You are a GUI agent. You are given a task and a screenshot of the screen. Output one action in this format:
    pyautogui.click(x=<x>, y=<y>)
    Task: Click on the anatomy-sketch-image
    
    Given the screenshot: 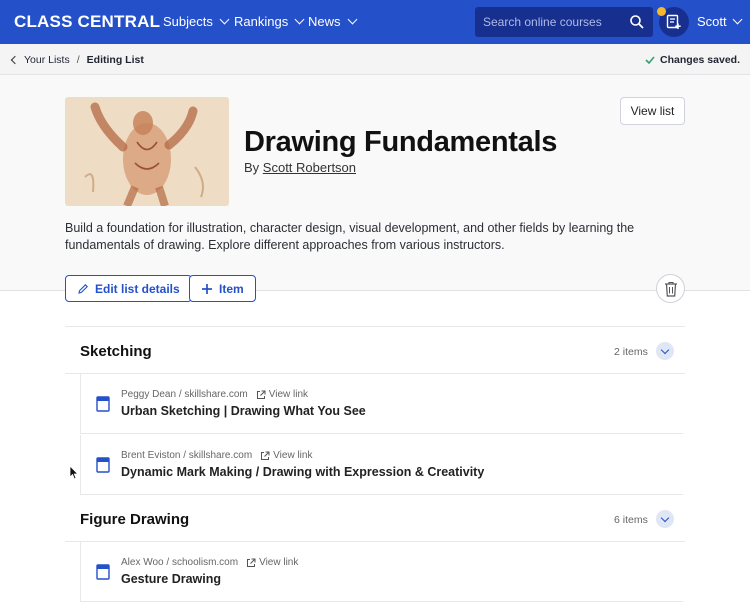 What is the action you would take?
    pyautogui.click(x=147, y=151)
    